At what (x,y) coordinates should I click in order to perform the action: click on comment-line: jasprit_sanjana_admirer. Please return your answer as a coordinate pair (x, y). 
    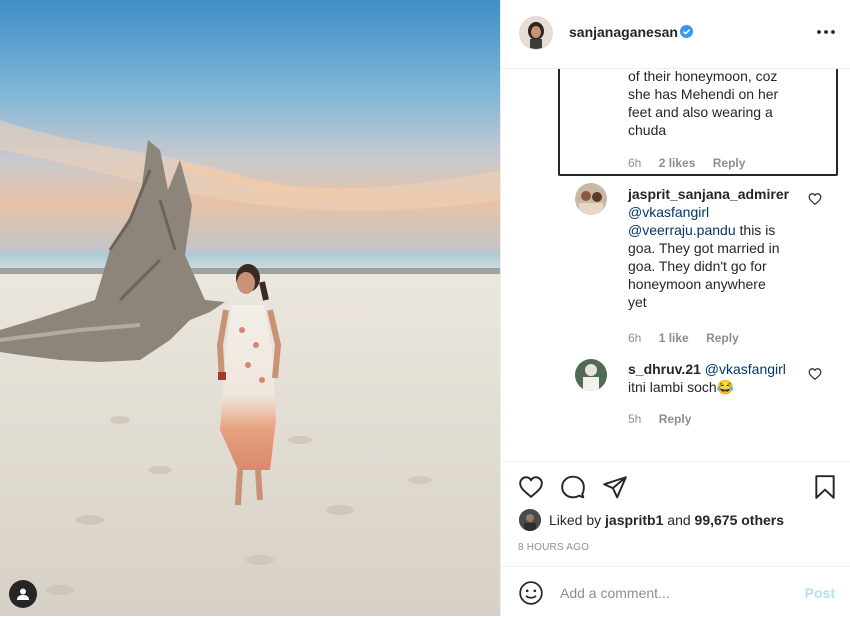
    Looking at the image, I should click on (708, 194).